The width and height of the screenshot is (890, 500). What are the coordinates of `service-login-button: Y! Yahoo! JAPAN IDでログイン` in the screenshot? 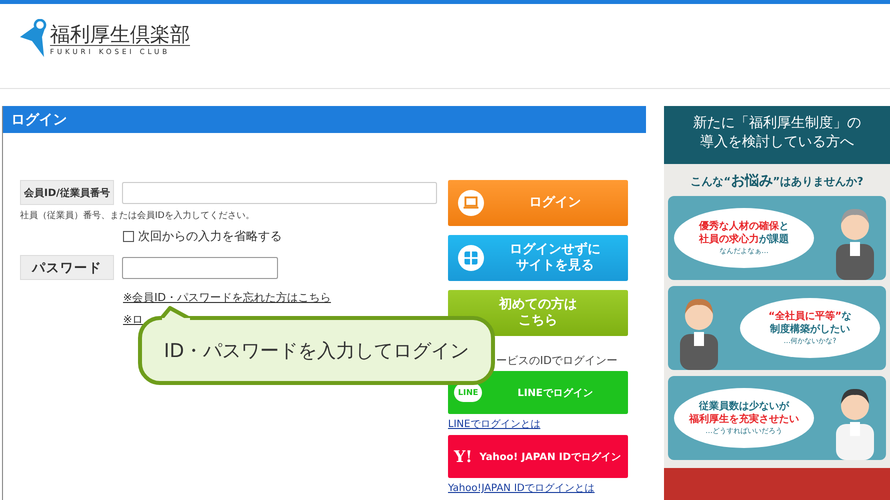 It's located at (538, 456).